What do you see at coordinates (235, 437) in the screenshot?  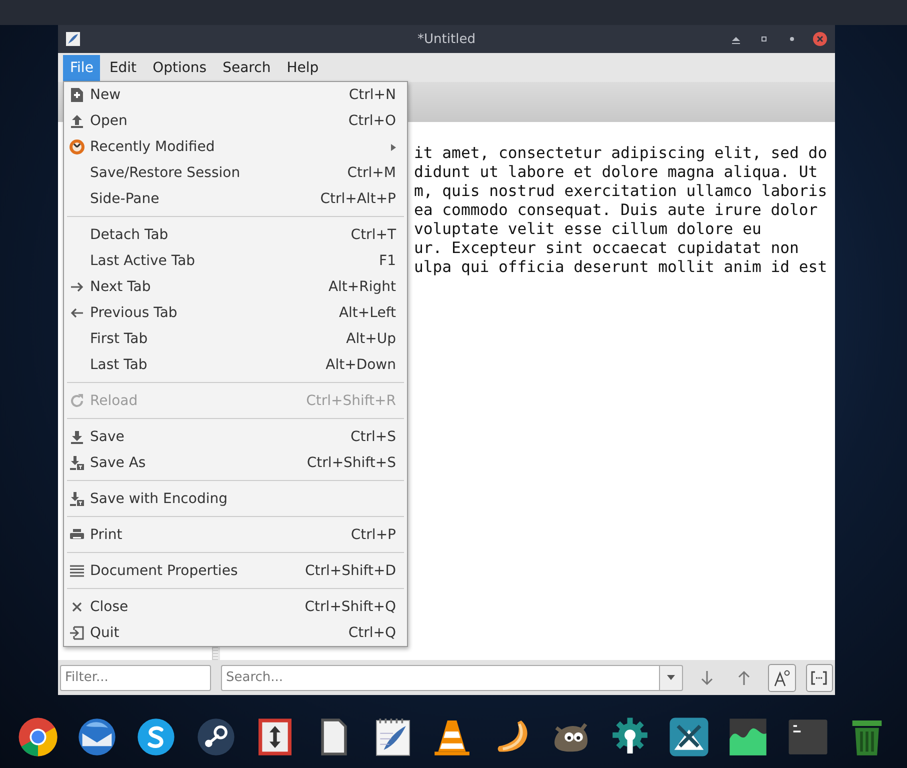 I see `menu-entry: Save Ctrl+S` at bounding box center [235, 437].